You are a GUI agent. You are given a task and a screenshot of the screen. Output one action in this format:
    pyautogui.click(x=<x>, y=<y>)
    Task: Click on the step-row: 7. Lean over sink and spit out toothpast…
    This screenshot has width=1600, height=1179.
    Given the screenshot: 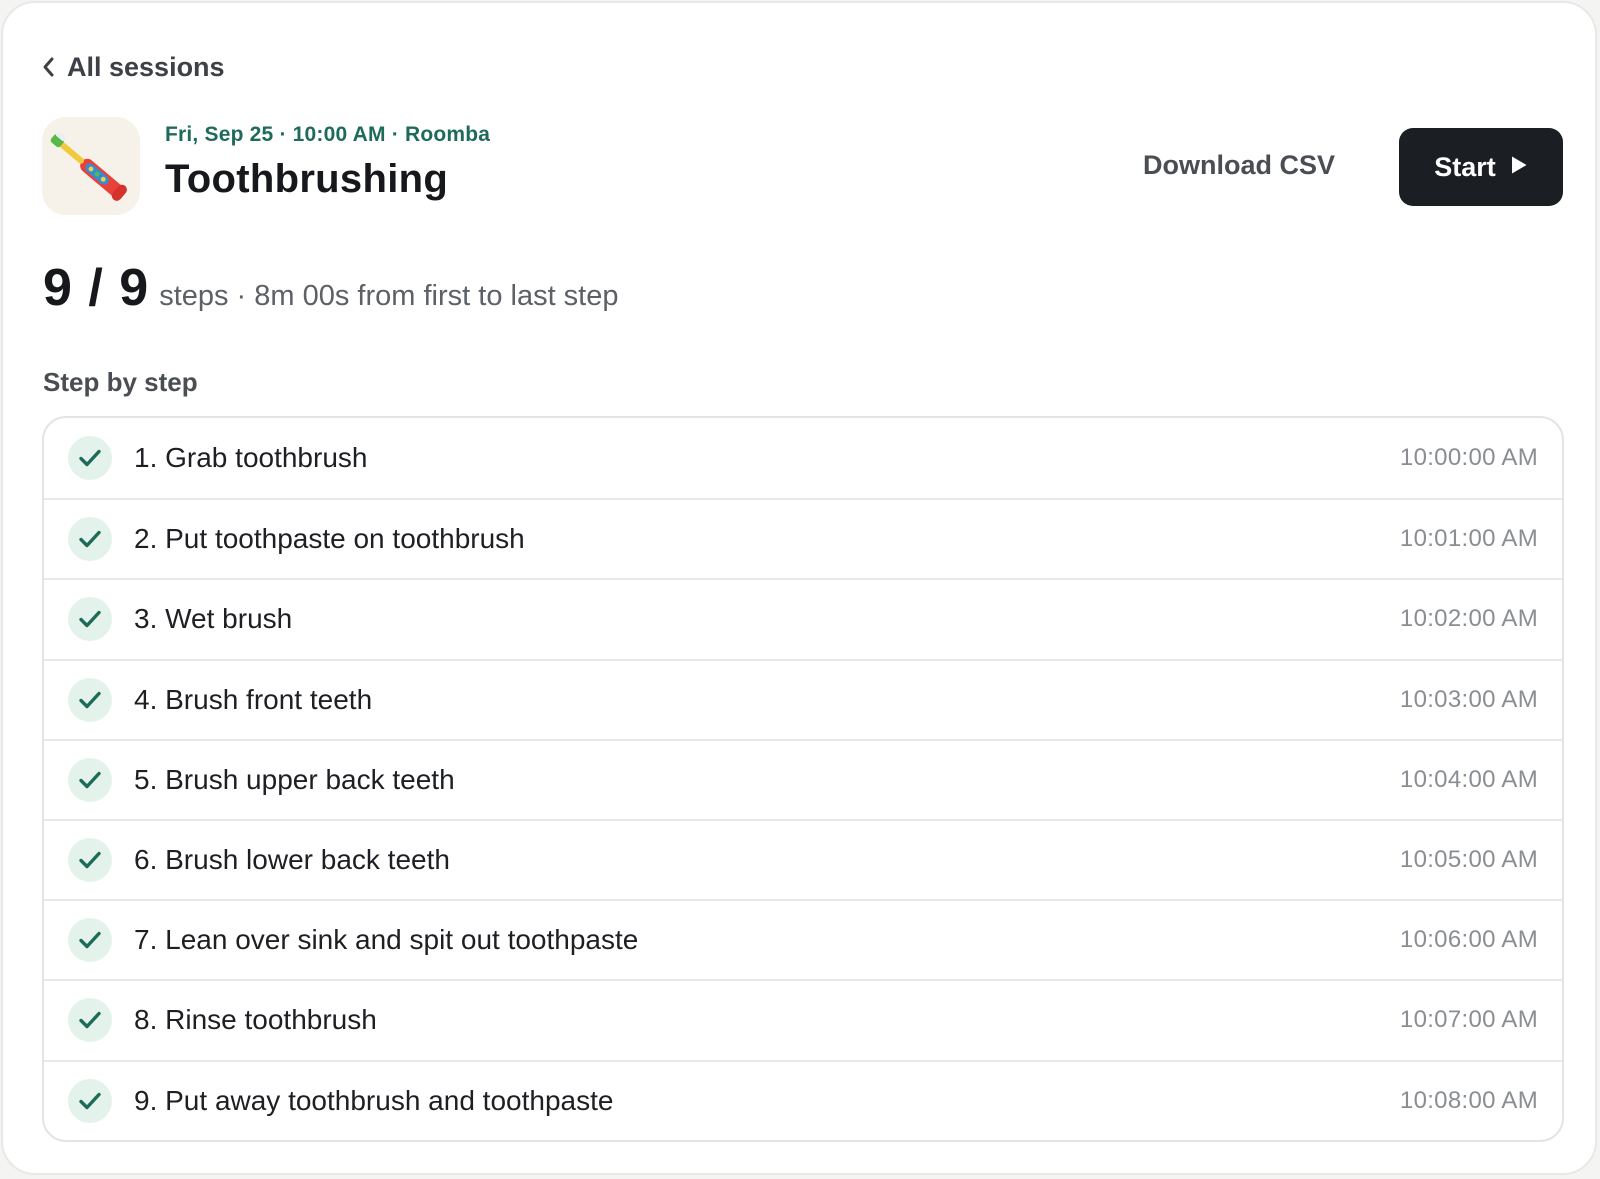 What is the action you would take?
    pyautogui.click(x=803, y=939)
    